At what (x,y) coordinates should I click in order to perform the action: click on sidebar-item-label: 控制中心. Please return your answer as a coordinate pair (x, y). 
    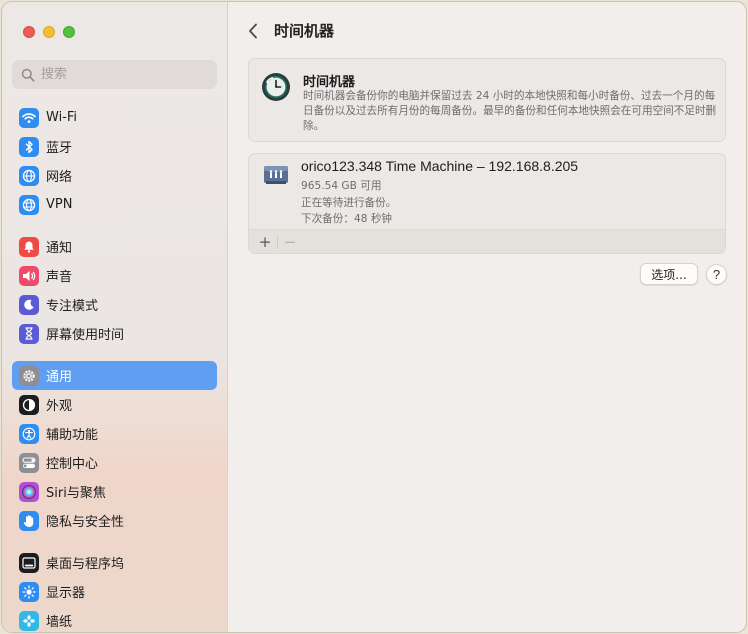
    Looking at the image, I should click on (72, 464).